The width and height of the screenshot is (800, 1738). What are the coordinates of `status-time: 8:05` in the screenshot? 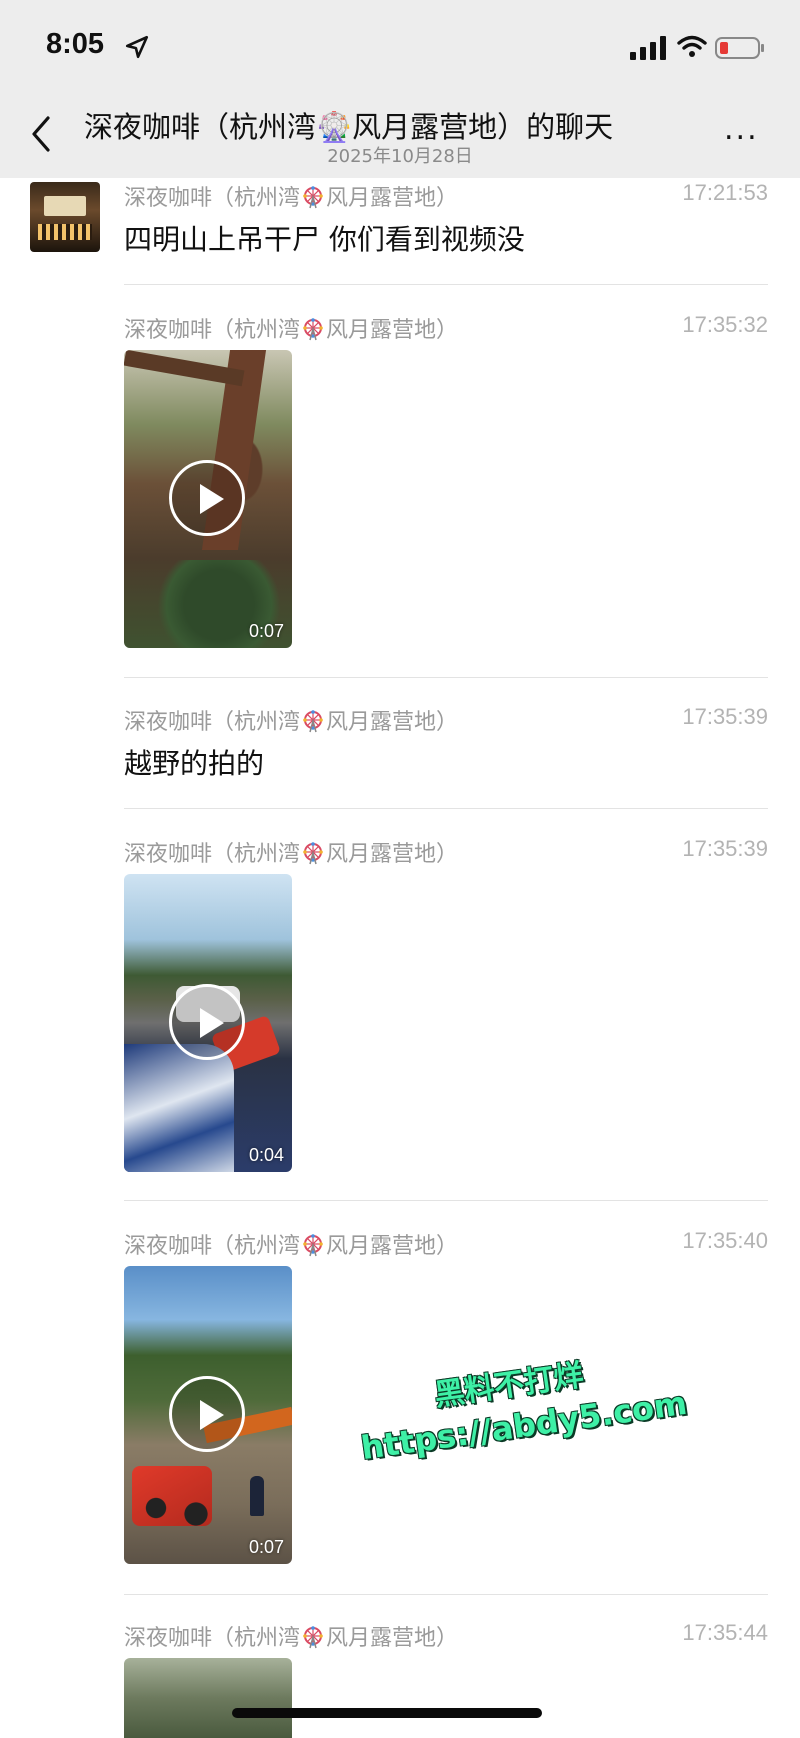 It's located at (75, 44).